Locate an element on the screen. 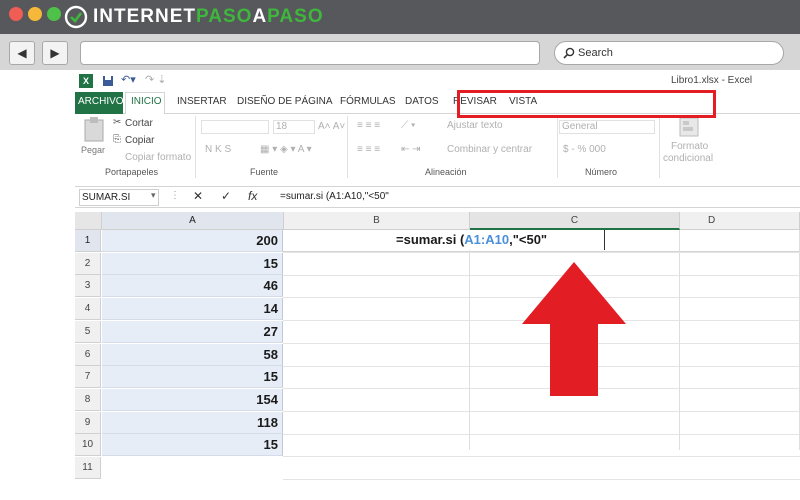 The width and height of the screenshot is (800, 500). column-header-d: D is located at coordinates (740, 221).